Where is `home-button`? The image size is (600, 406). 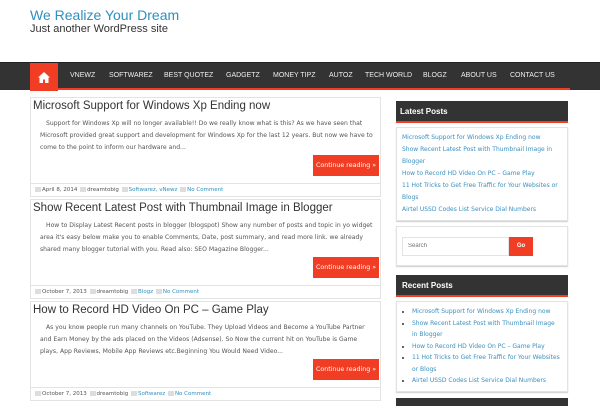
home-button is located at coordinates (44, 77).